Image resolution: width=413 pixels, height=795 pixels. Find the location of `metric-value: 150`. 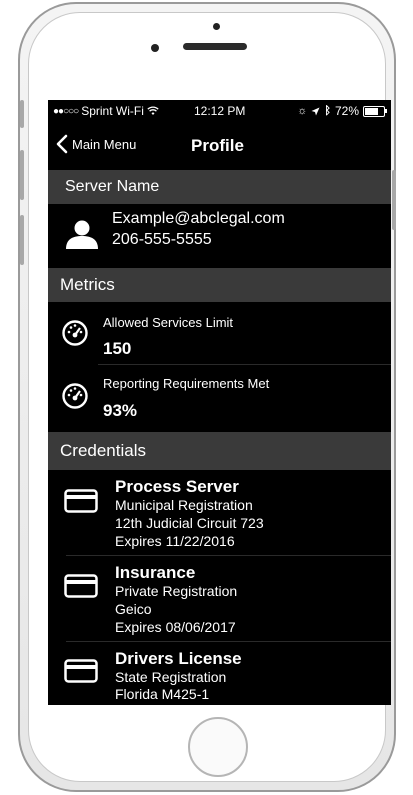

metric-value: 150 is located at coordinates (117, 348).